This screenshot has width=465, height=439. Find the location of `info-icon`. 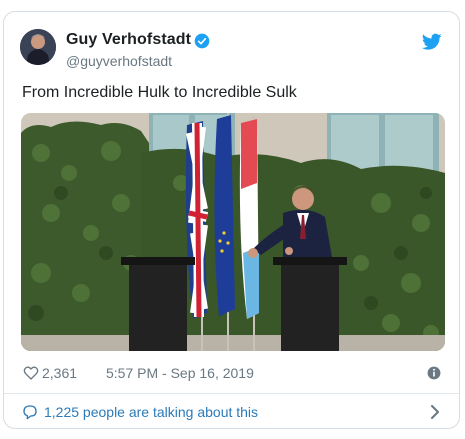

info-icon is located at coordinates (434, 373).